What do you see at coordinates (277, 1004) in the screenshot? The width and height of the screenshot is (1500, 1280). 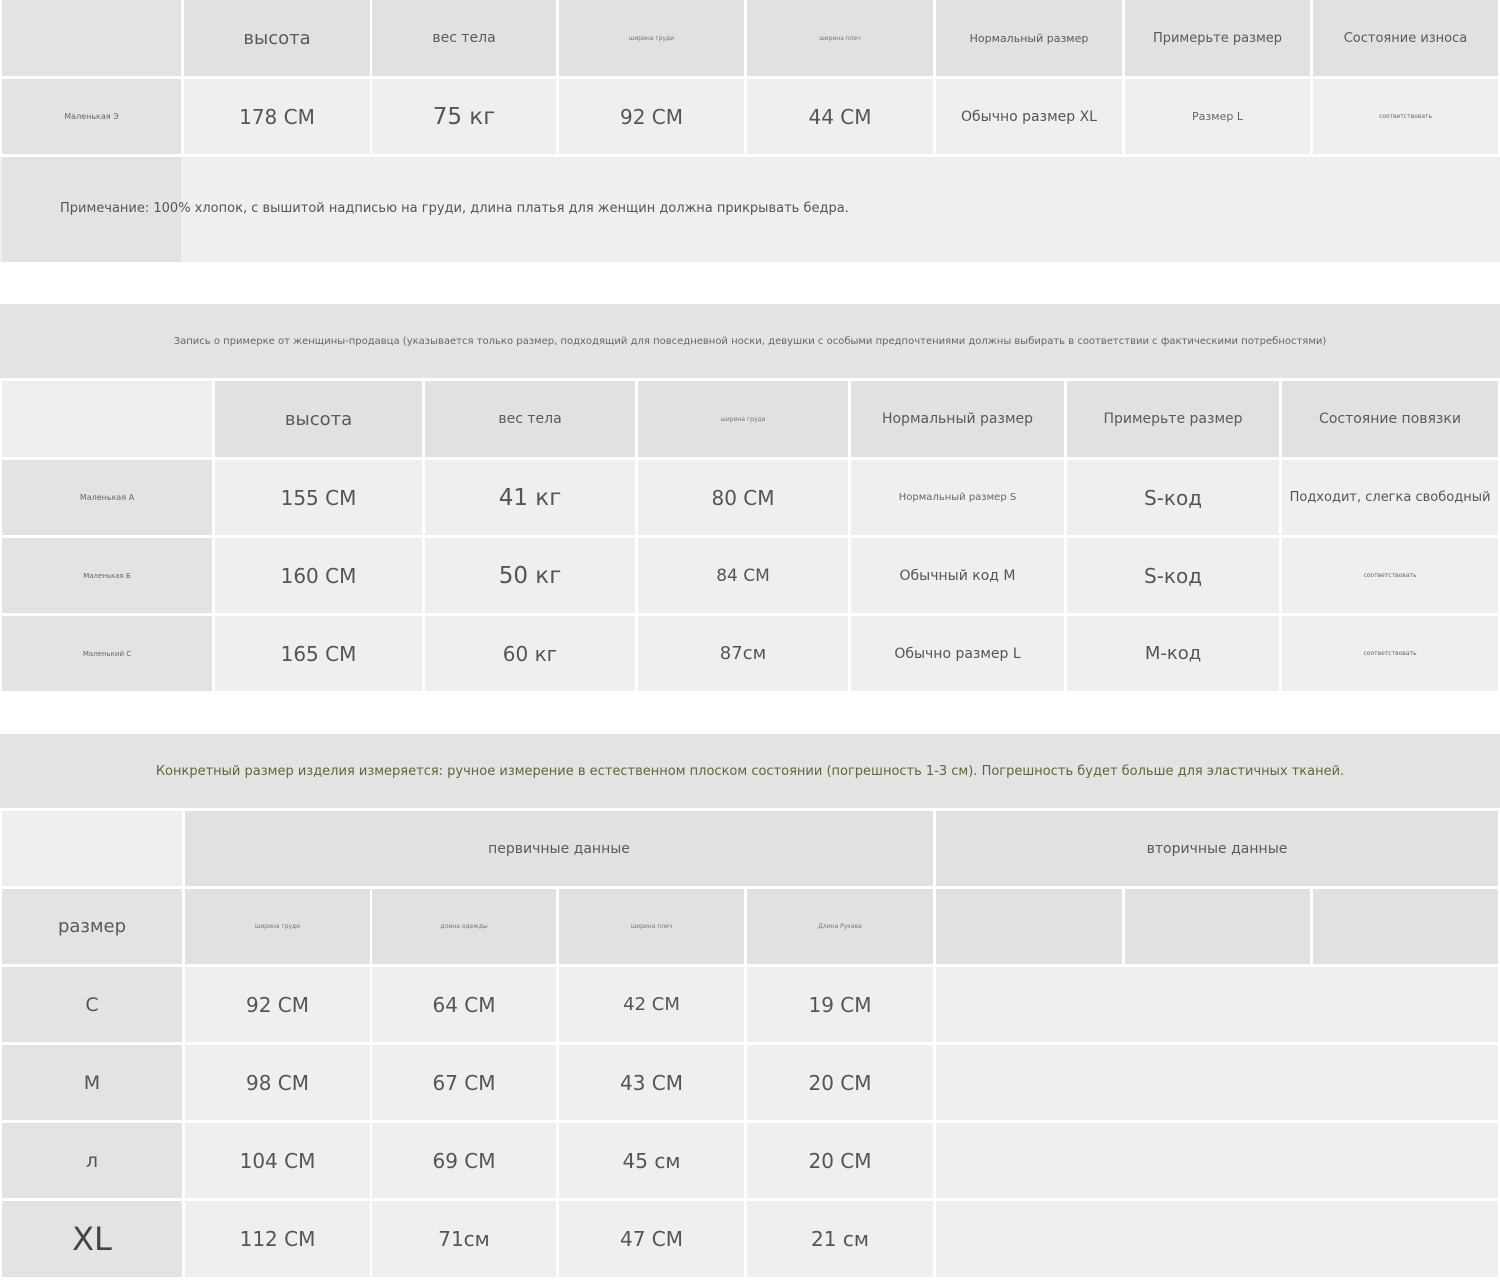 I see `table3-value-chest: 92 СМ` at bounding box center [277, 1004].